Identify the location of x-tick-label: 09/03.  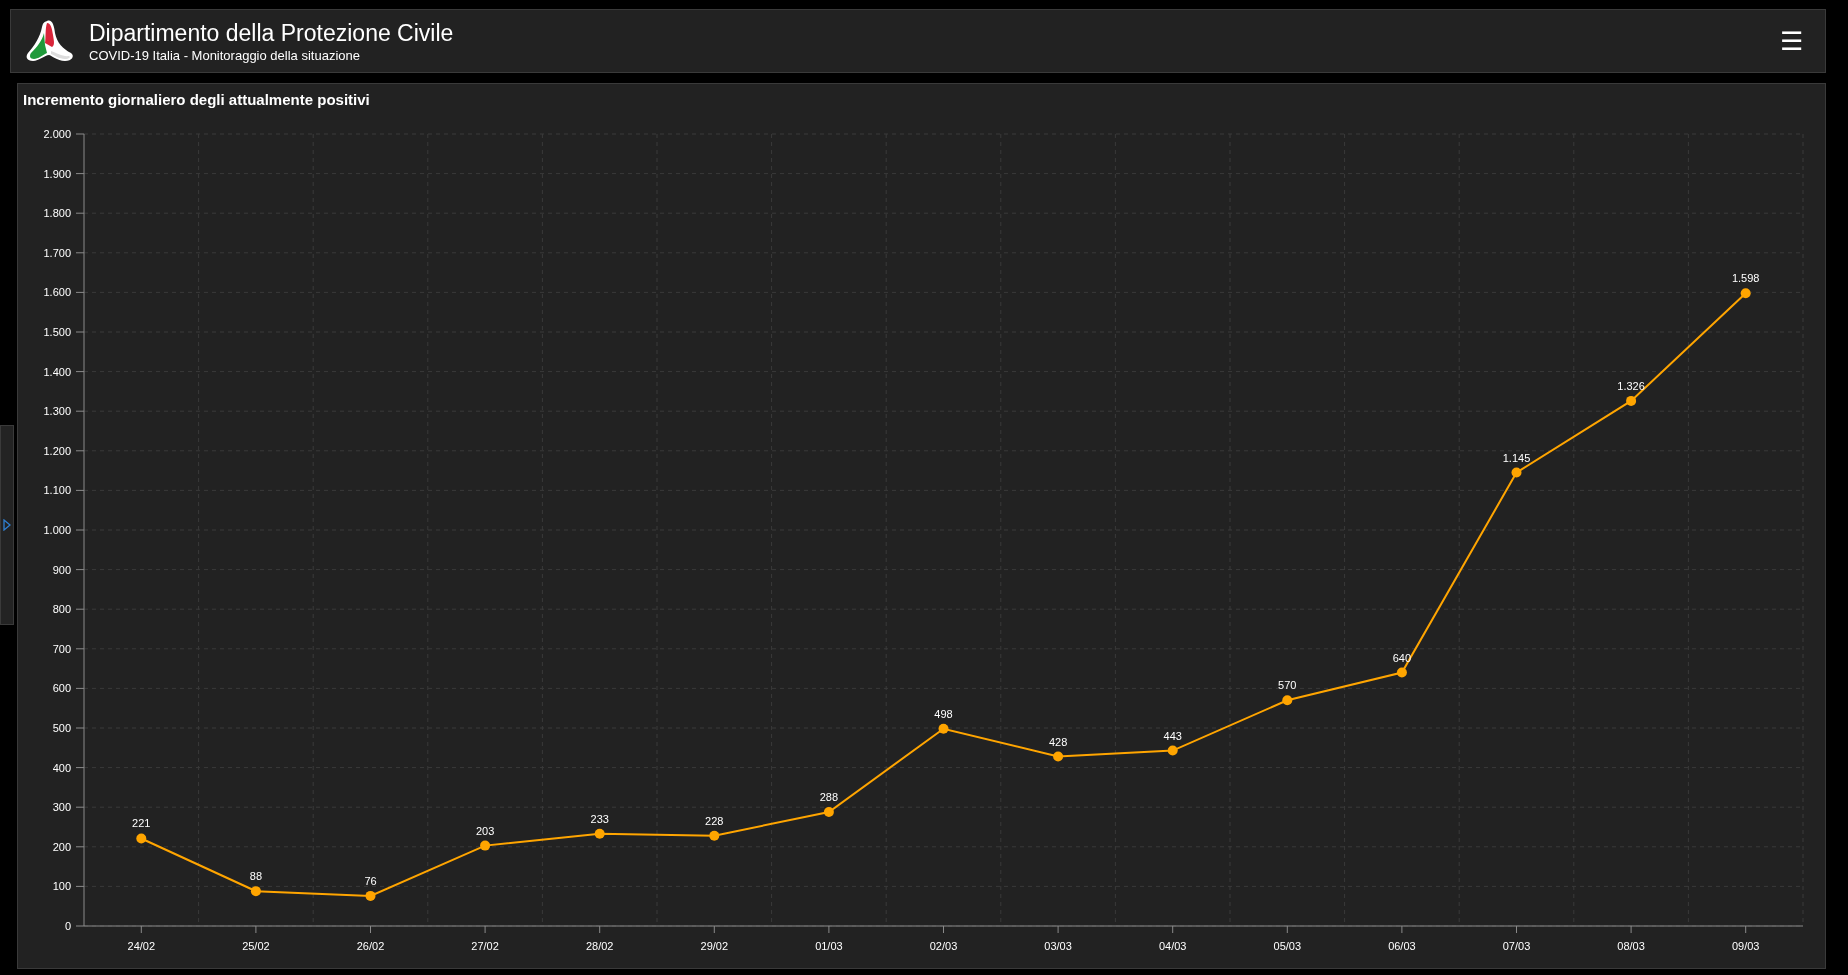
(1745, 946).